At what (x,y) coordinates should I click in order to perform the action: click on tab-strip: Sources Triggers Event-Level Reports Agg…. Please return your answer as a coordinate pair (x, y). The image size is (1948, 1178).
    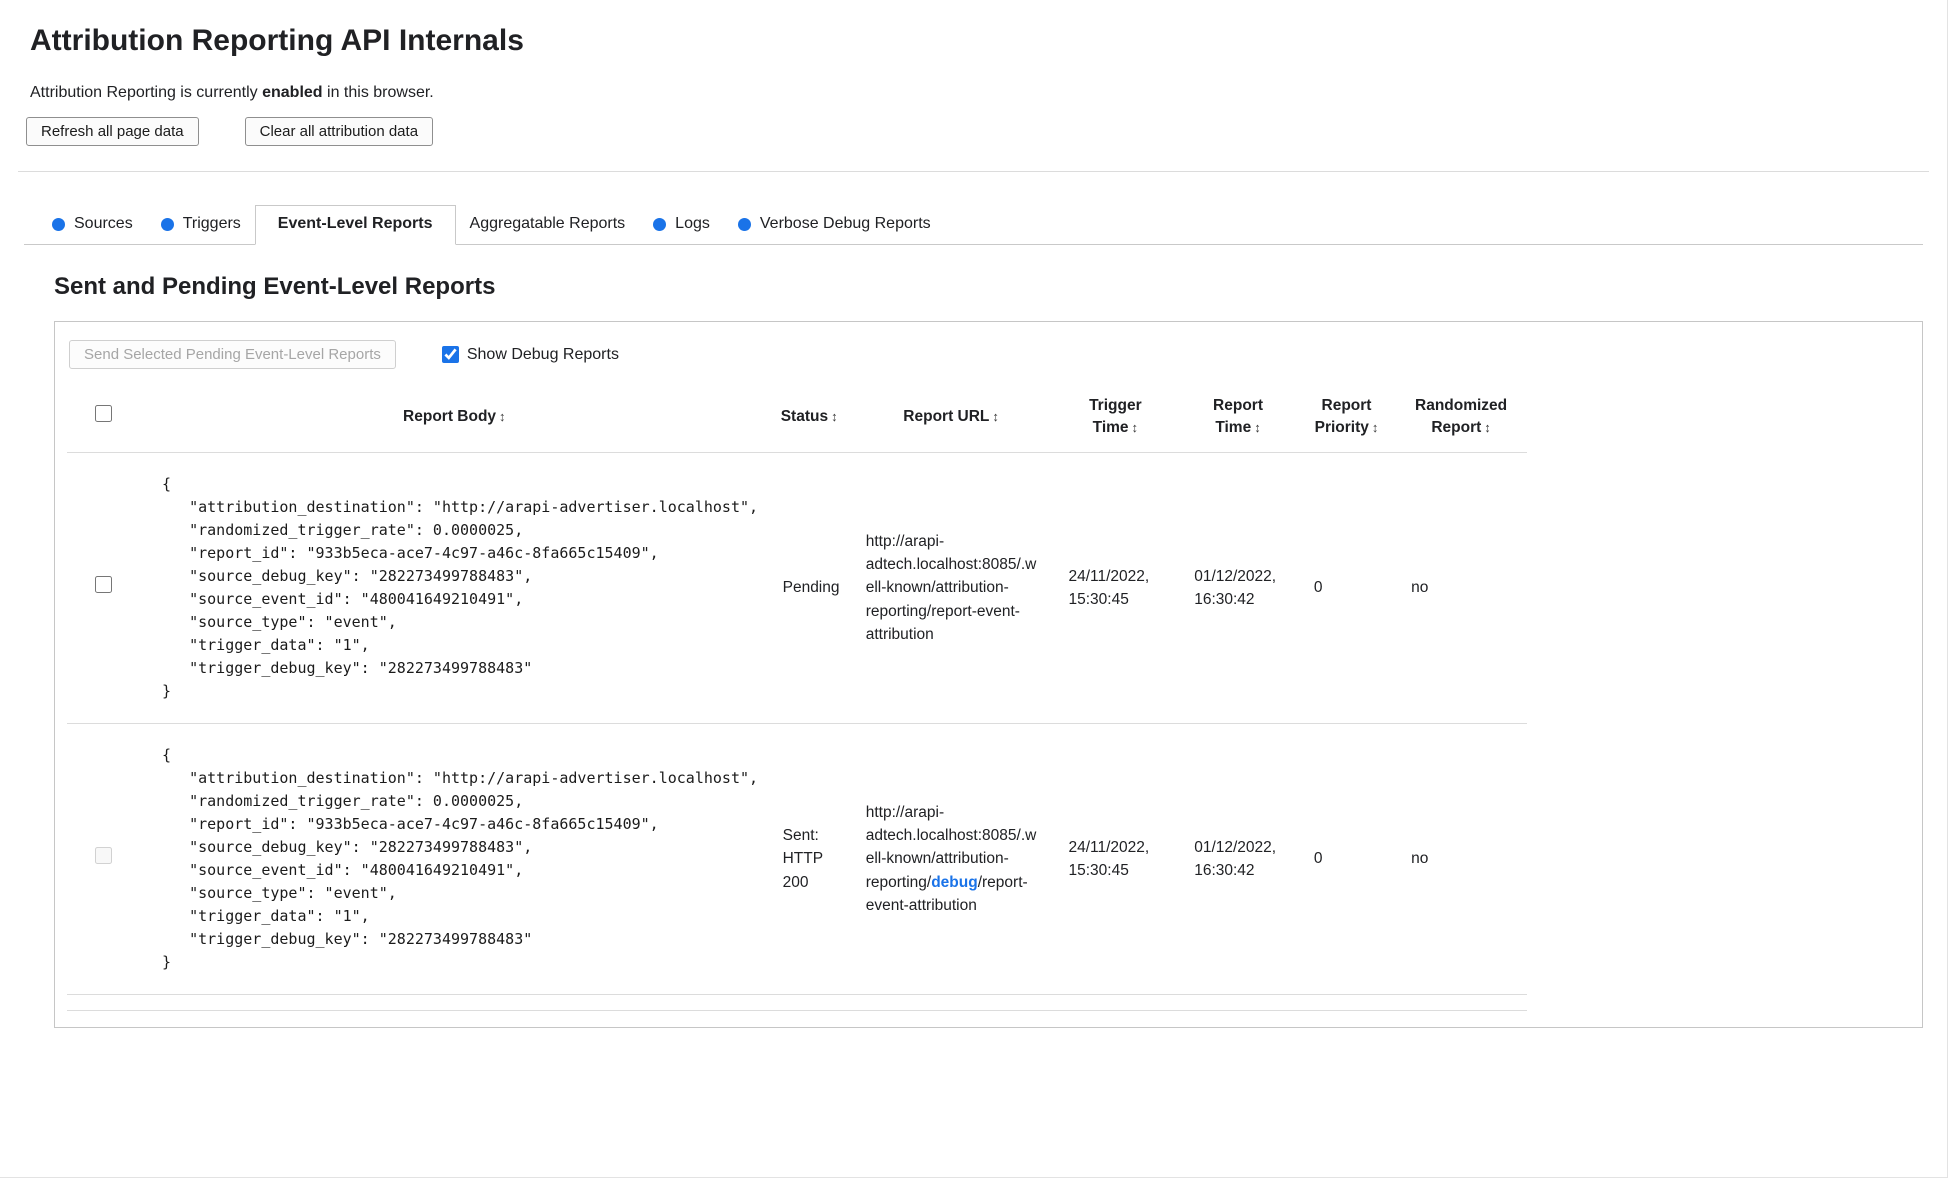
    Looking at the image, I should click on (973, 225).